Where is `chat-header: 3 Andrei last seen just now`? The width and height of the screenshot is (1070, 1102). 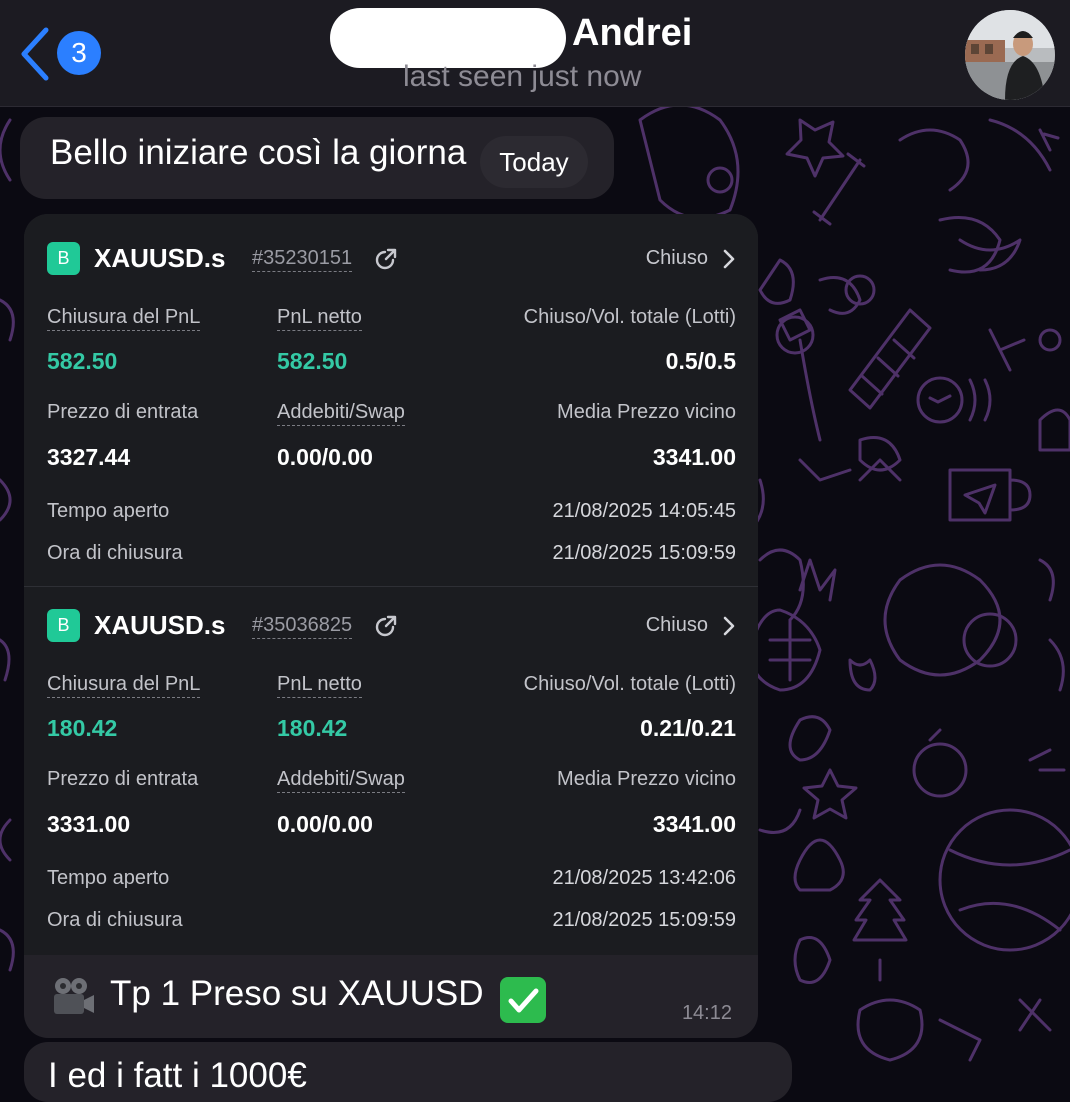 chat-header: 3 Andrei last seen just now is located at coordinates (535, 53).